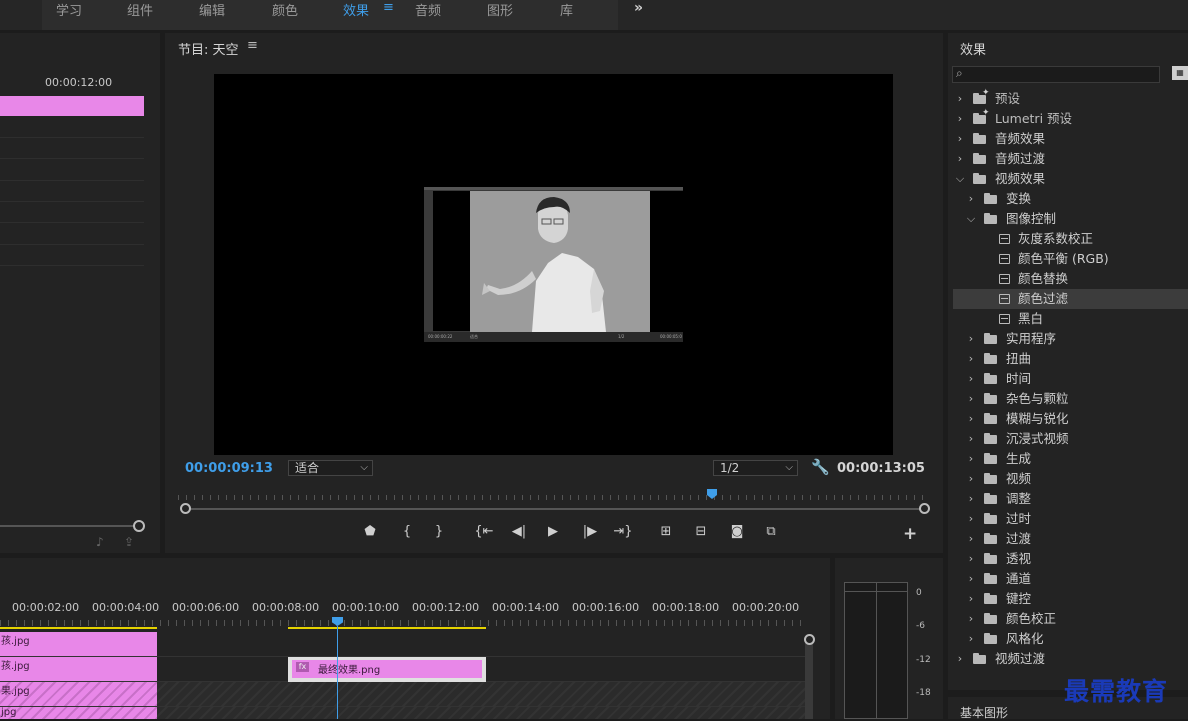 The height and width of the screenshot is (721, 1188). What do you see at coordinates (252, 45) in the screenshot?
I see `panel-menu-icon: ≡` at bounding box center [252, 45].